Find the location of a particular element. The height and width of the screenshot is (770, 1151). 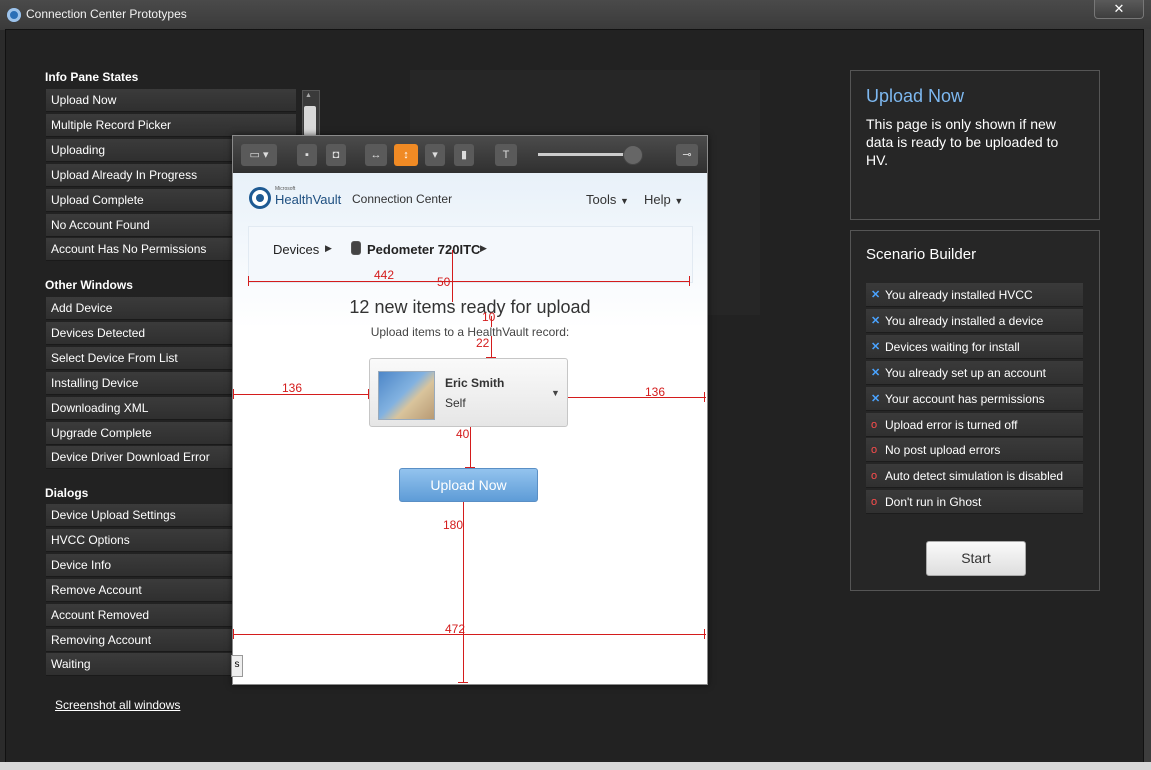

scenario-option: ✕ You already installed HVCC is located at coordinates (974, 295).